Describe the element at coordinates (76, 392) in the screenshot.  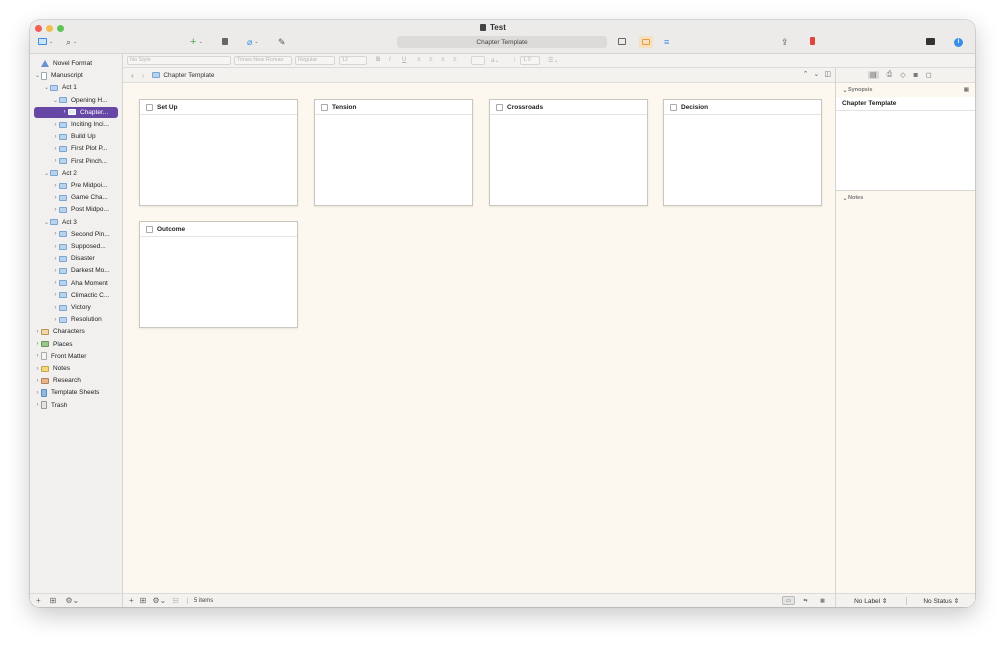
I see `sidebar-item: › Template Sheets` at that location.